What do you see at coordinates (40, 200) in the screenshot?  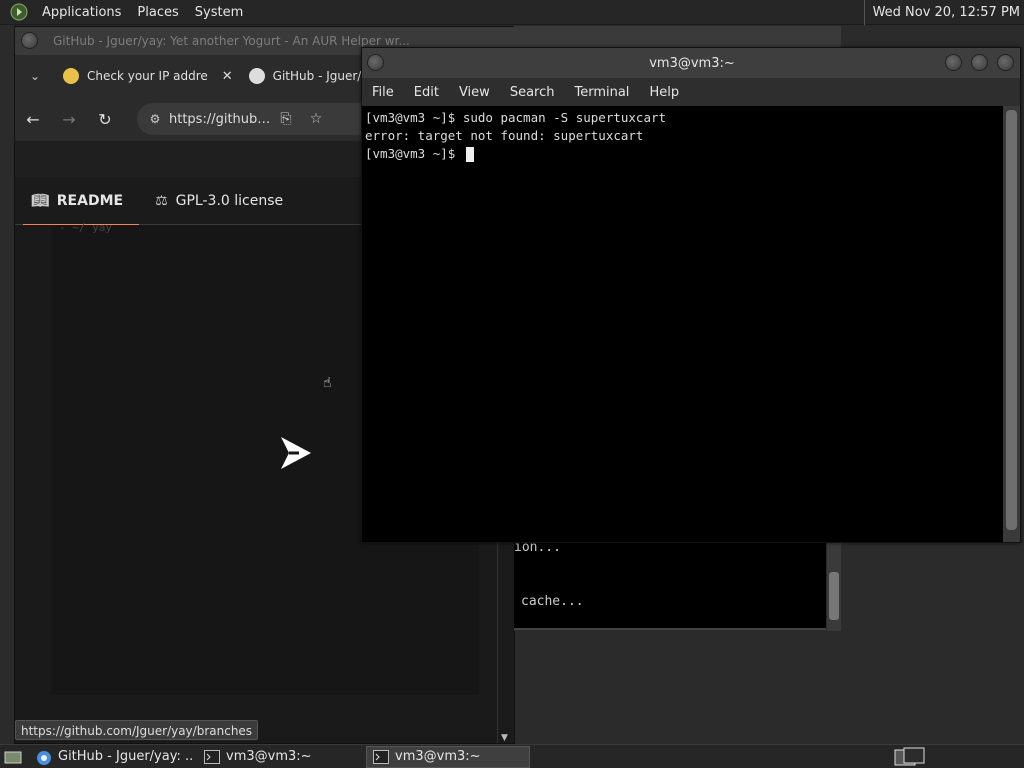 I see `book-icon: 📖︎` at bounding box center [40, 200].